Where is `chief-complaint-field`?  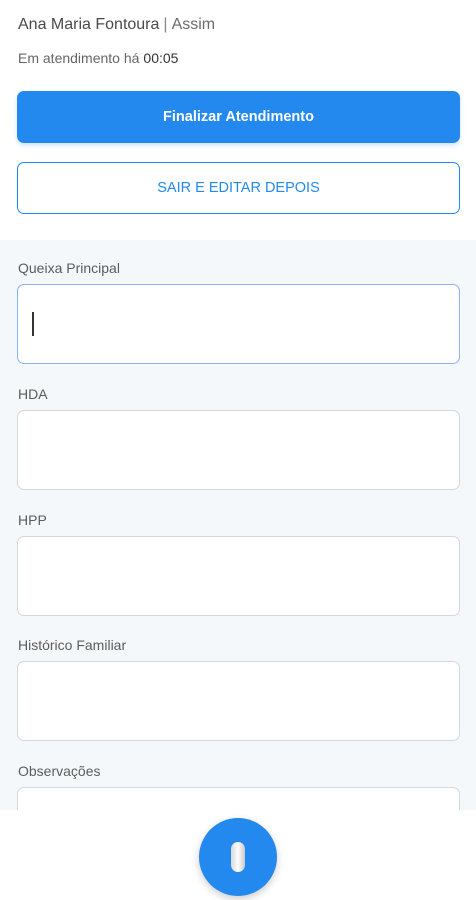 chief-complaint-field is located at coordinates (238, 324).